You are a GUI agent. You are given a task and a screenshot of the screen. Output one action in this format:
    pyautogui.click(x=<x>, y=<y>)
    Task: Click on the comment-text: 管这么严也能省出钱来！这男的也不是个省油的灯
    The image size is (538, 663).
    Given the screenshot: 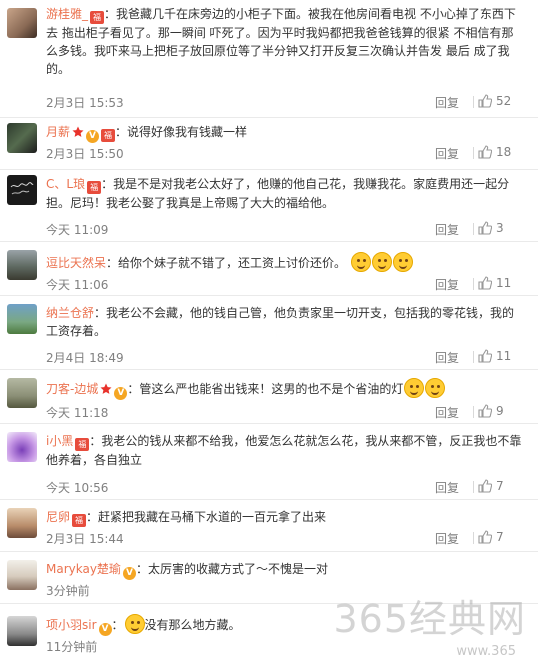 What is the action you would take?
    pyautogui.click(x=271, y=389)
    